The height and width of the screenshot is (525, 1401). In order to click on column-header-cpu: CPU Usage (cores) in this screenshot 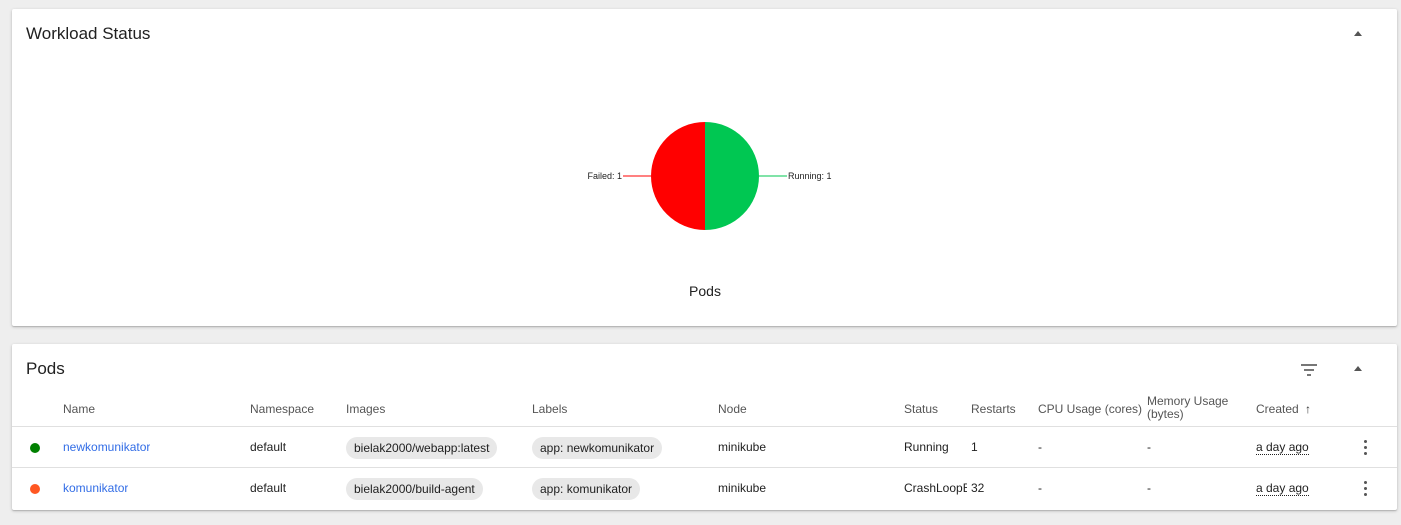, I will do `click(1090, 409)`.